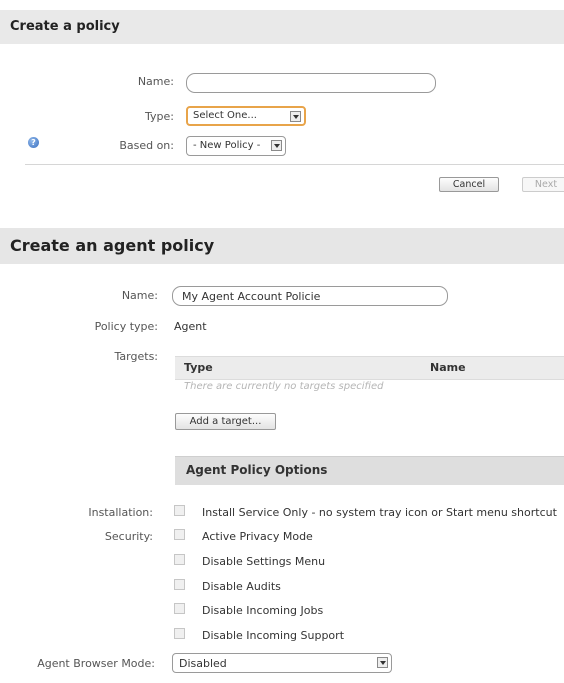  Describe the element at coordinates (33, 142) in the screenshot. I see `help-icon: ?` at that location.